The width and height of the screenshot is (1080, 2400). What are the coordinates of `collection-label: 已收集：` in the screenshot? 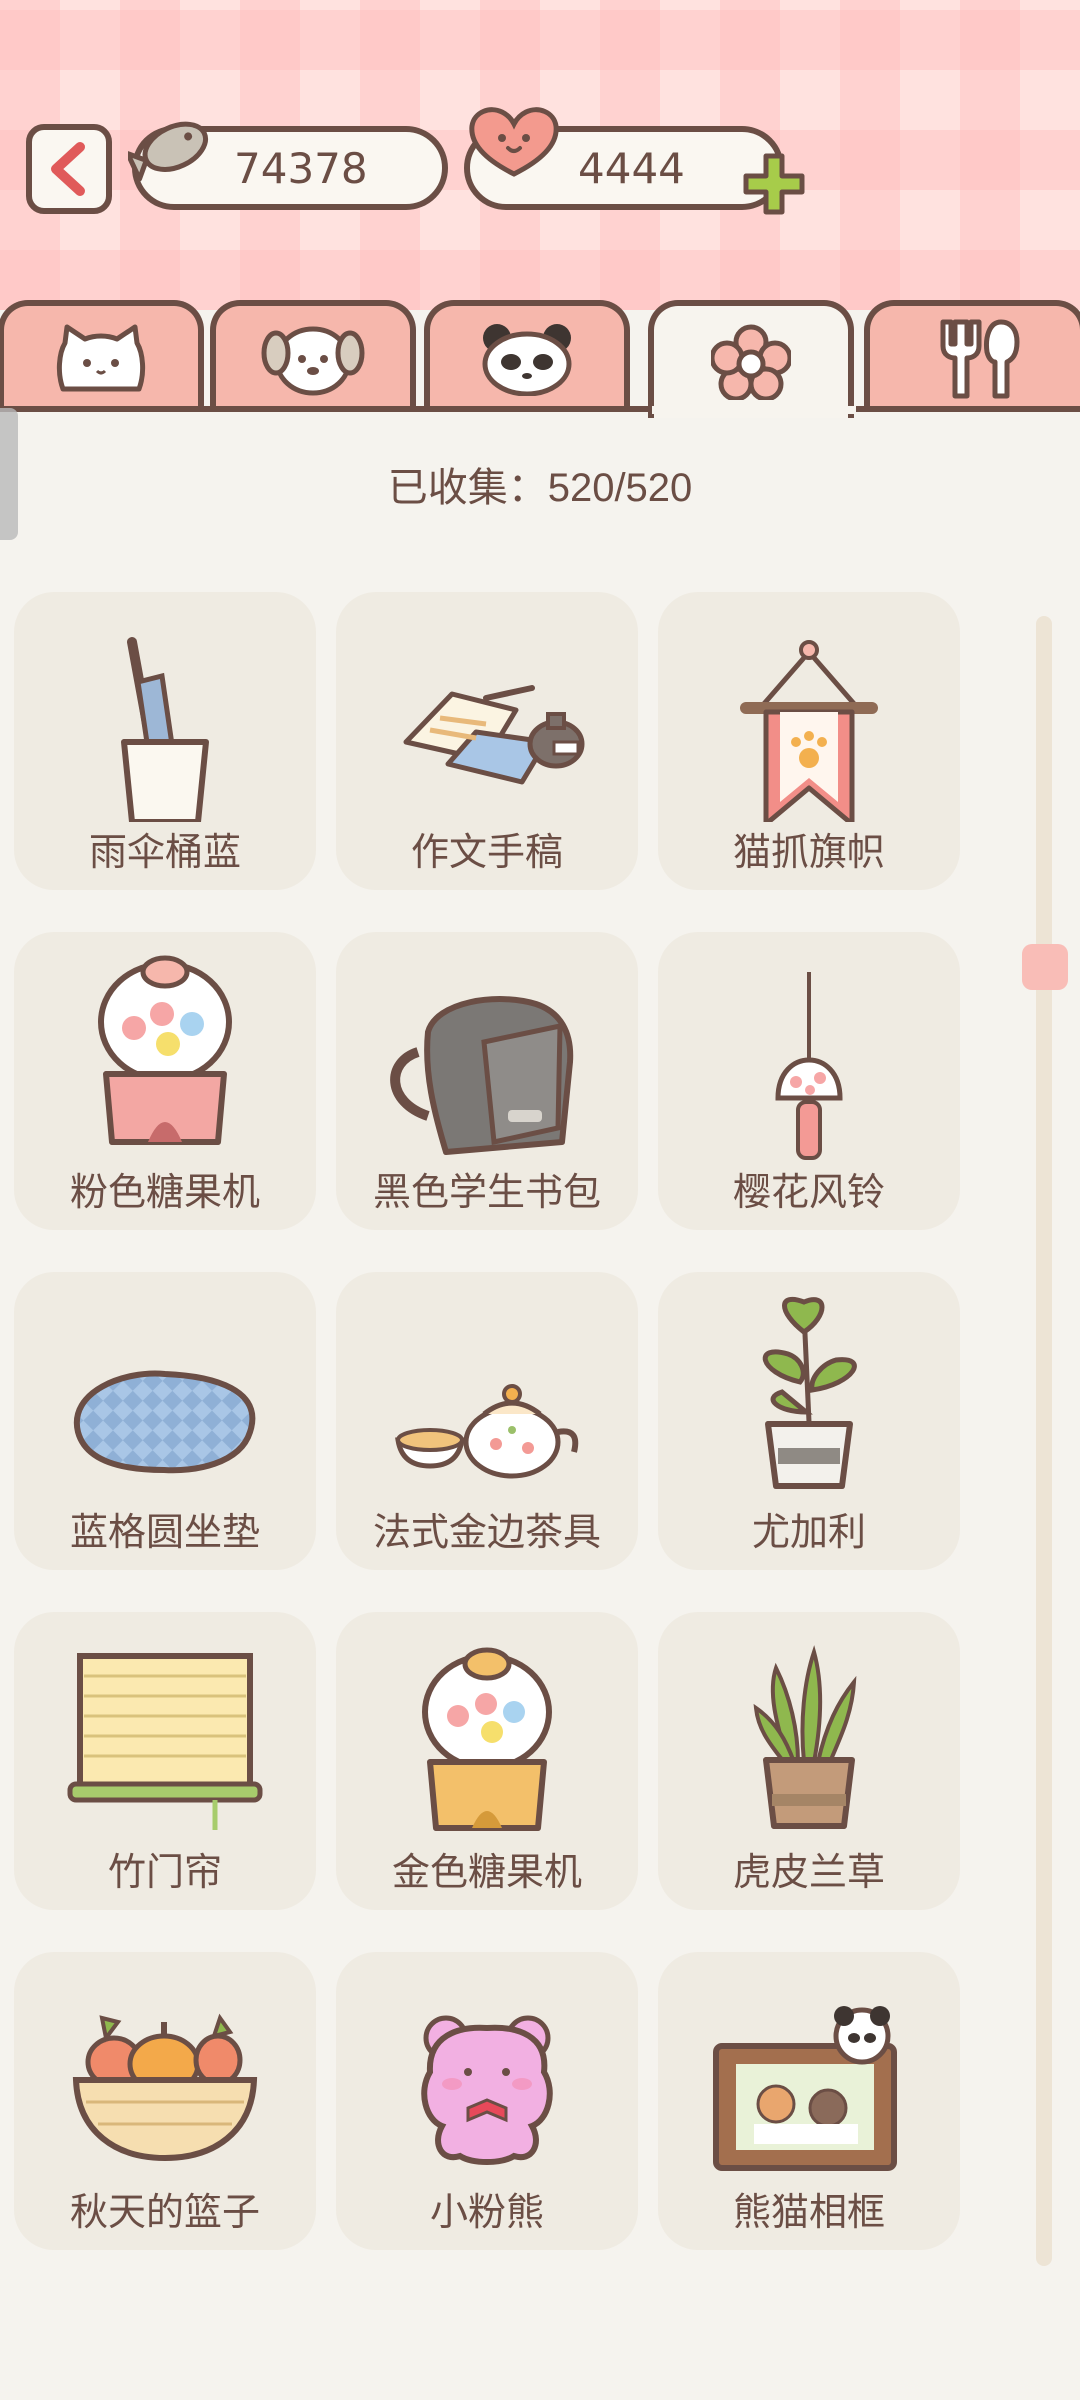 It's located at (467, 488).